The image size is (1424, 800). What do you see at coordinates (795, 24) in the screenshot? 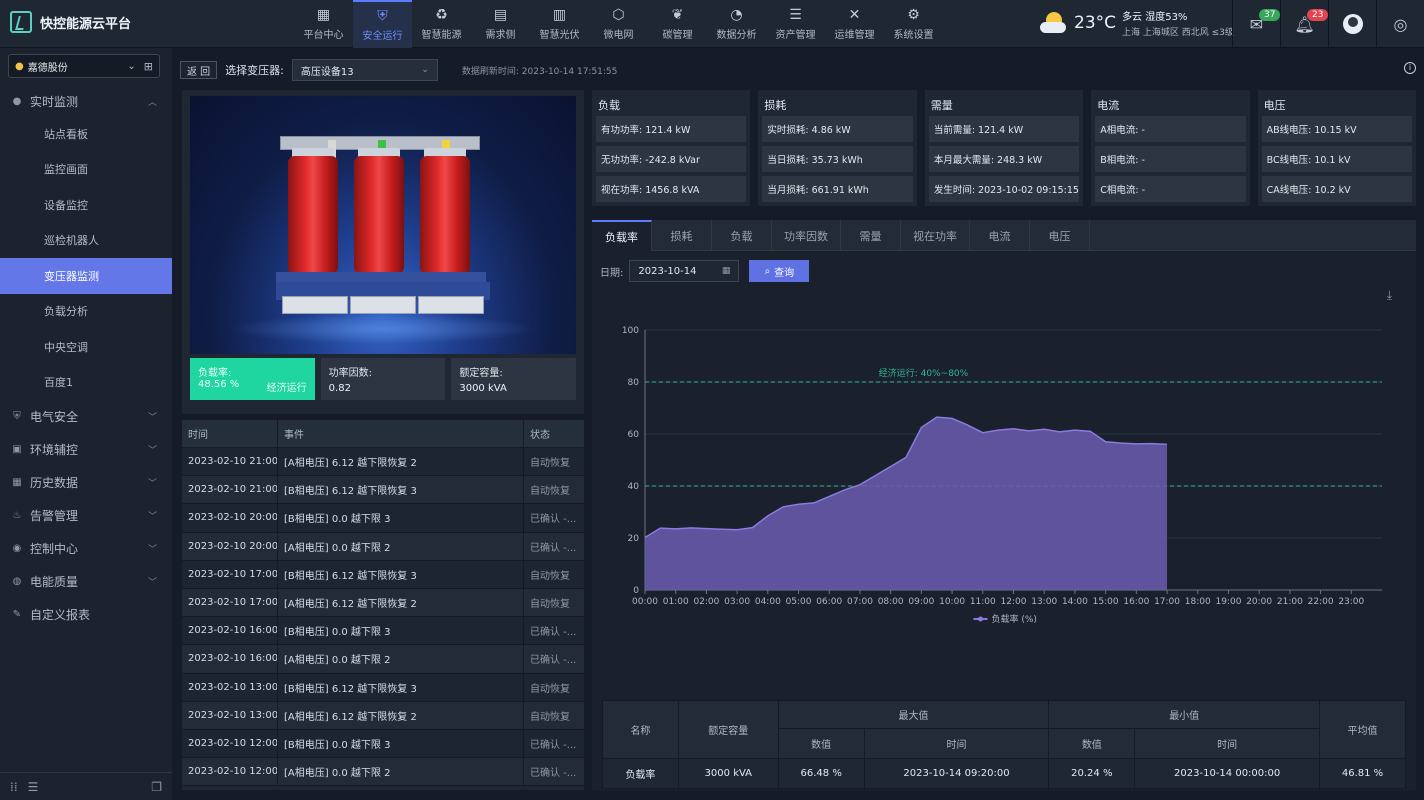
I see `nav-item-8: ☰ 资产管理` at bounding box center [795, 24].